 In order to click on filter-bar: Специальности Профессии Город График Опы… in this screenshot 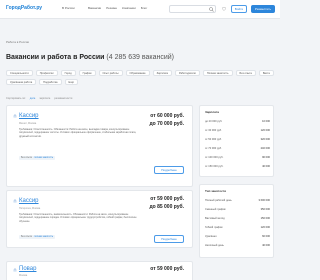, I will do `click(140, 77)`.